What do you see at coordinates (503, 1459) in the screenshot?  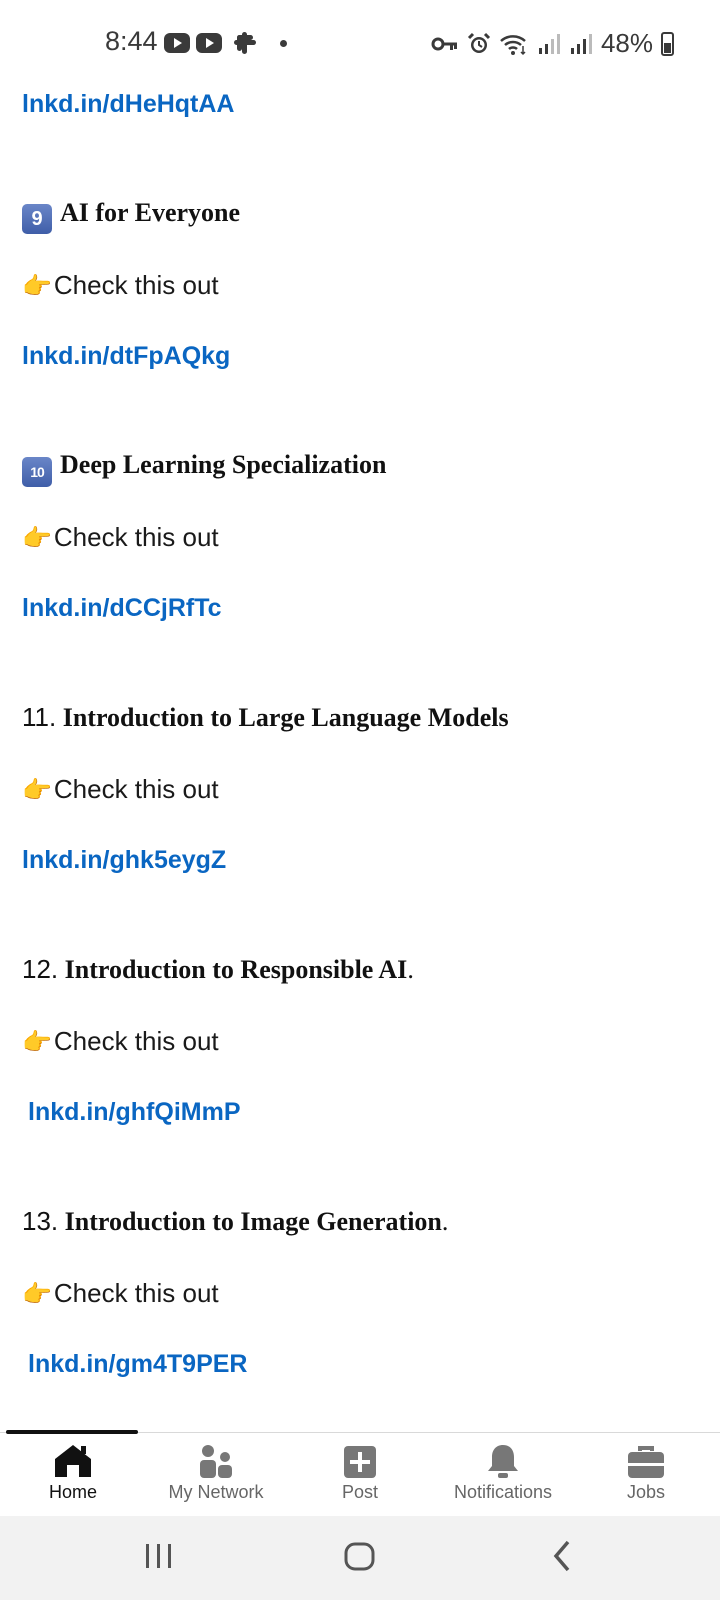 I see `bell-icon` at bounding box center [503, 1459].